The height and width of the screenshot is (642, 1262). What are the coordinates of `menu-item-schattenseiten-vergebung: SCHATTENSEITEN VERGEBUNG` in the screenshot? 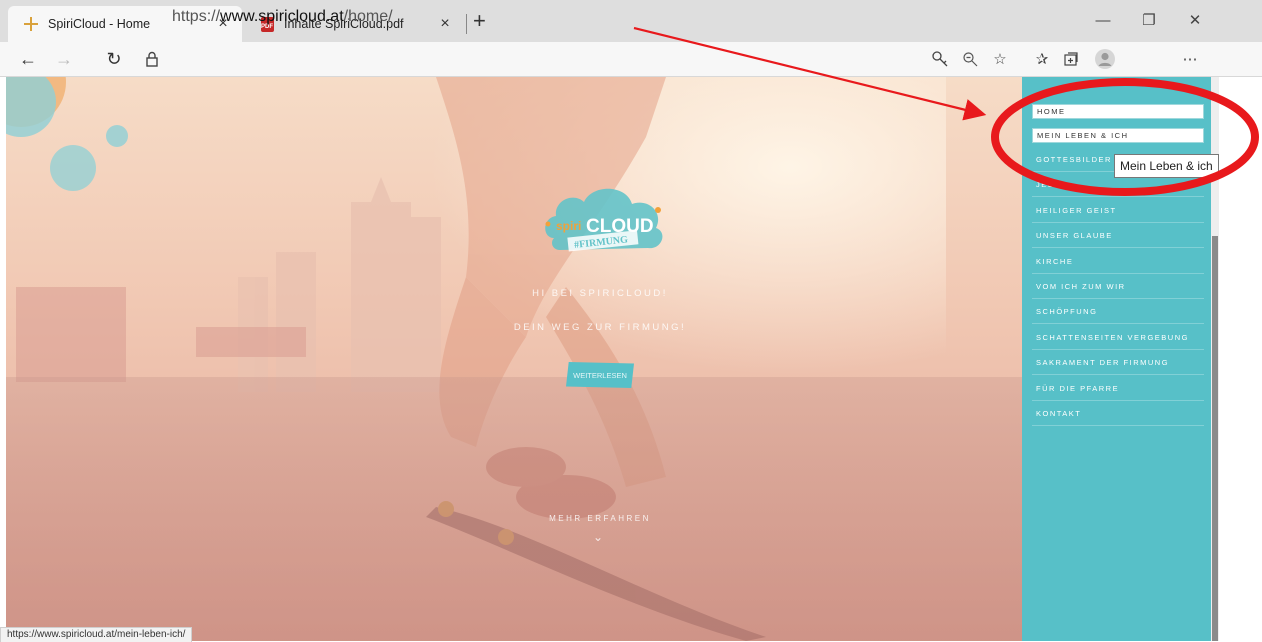 It's located at (1118, 338).